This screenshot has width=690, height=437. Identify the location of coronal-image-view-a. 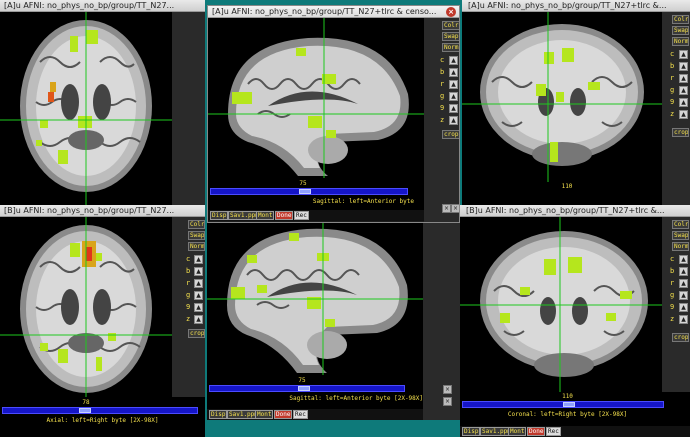
(562, 97).